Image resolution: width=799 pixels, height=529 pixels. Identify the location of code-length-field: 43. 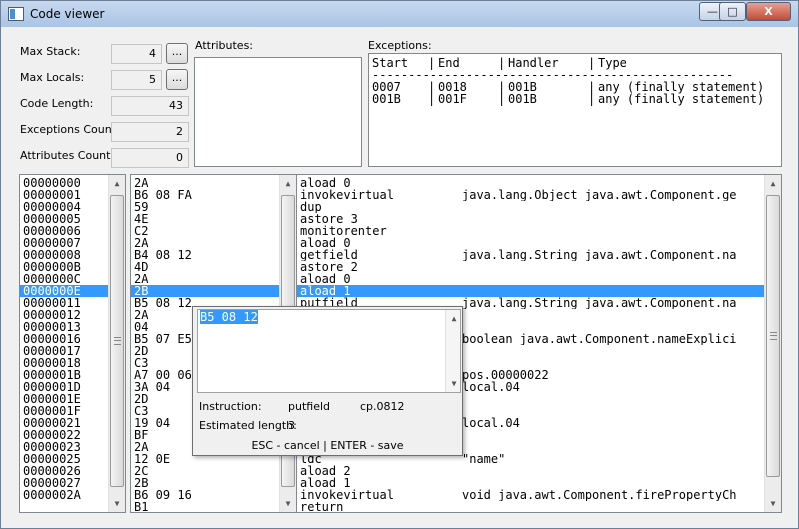
(150, 106).